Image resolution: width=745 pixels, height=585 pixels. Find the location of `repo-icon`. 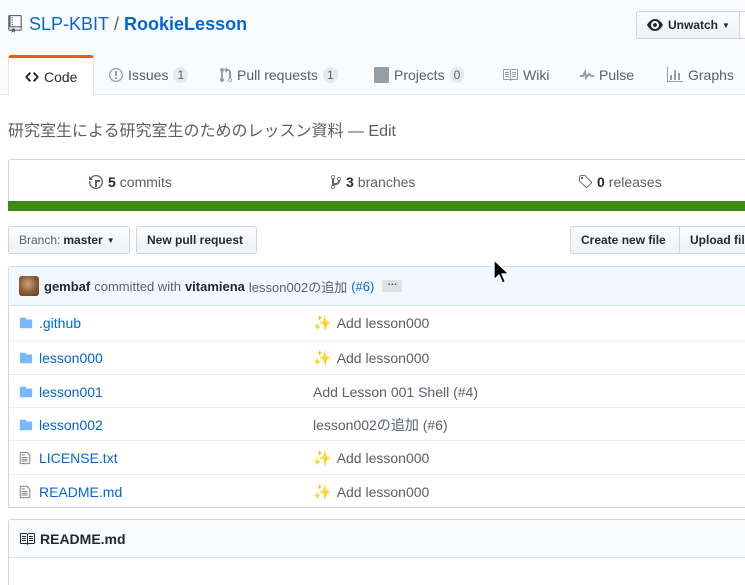

repo-icon is located at coordinates (15, 24).